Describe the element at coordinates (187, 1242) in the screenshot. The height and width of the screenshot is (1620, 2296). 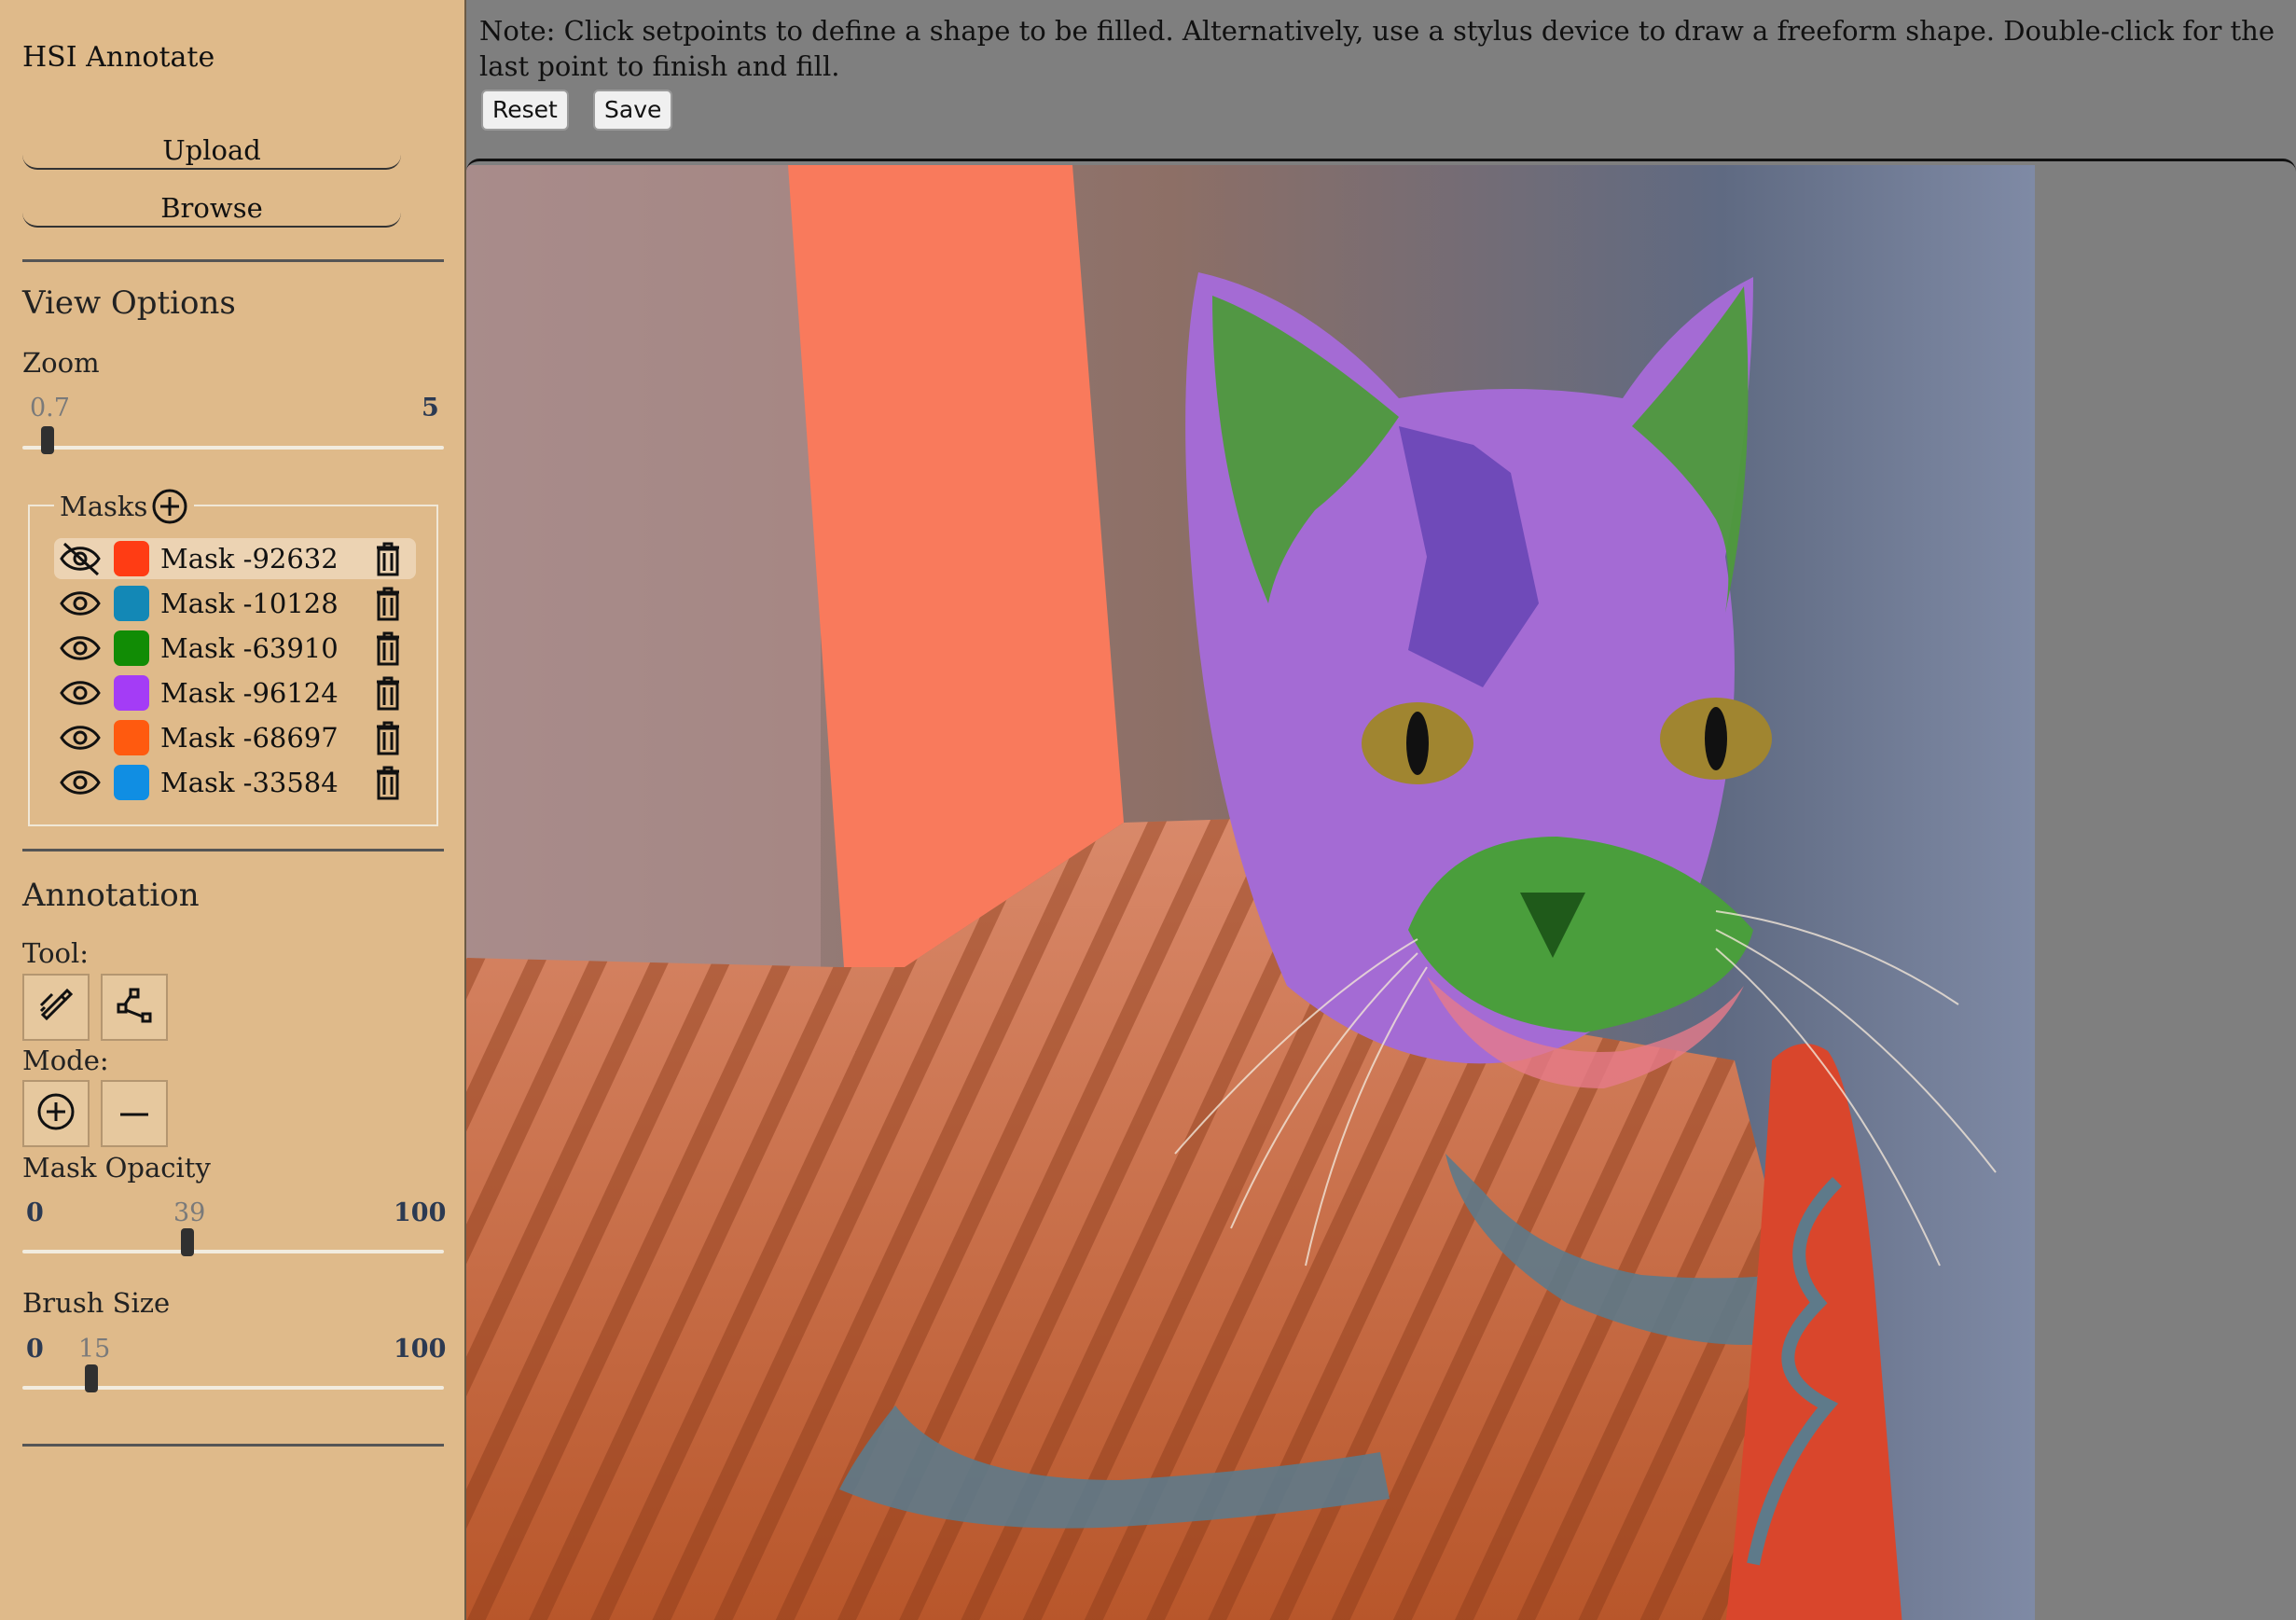
I see `mask-opacity-slider-thumb` at that location.